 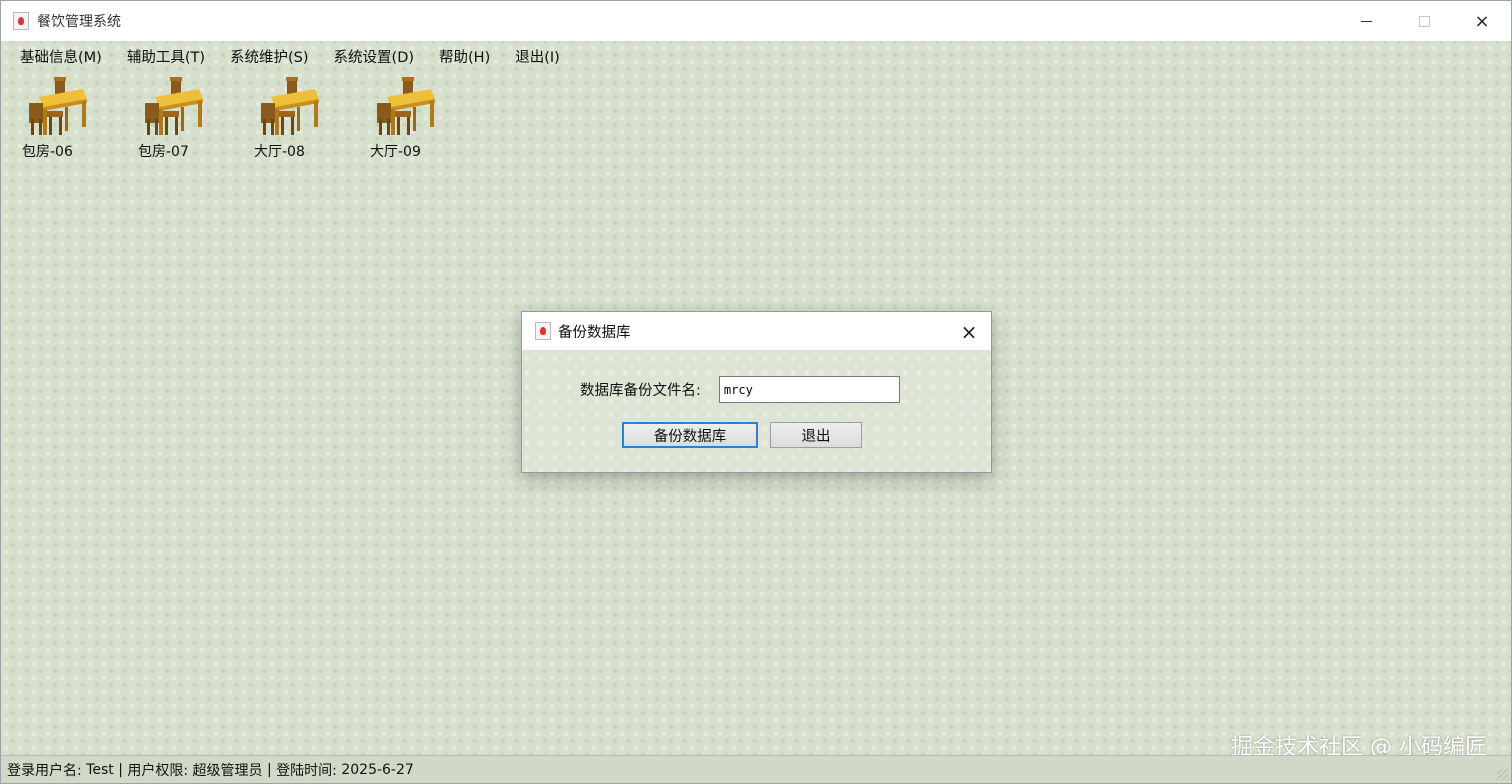 I want to click on table-tile-09: 大厅-09, so click(x=421, y=118).